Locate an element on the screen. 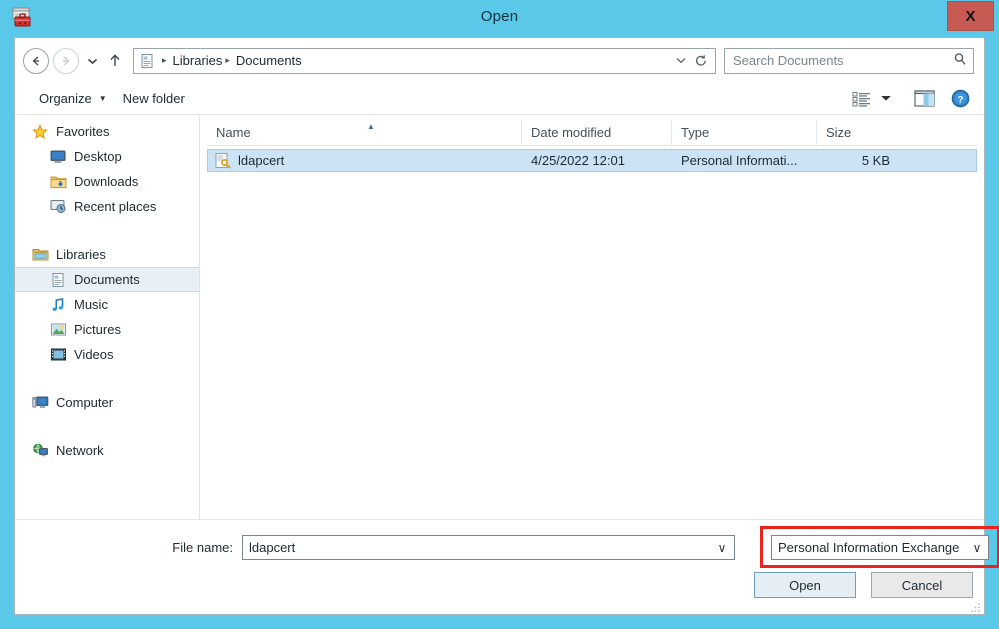  sidebar-item-music: Music is located at coordinates (107, 304).